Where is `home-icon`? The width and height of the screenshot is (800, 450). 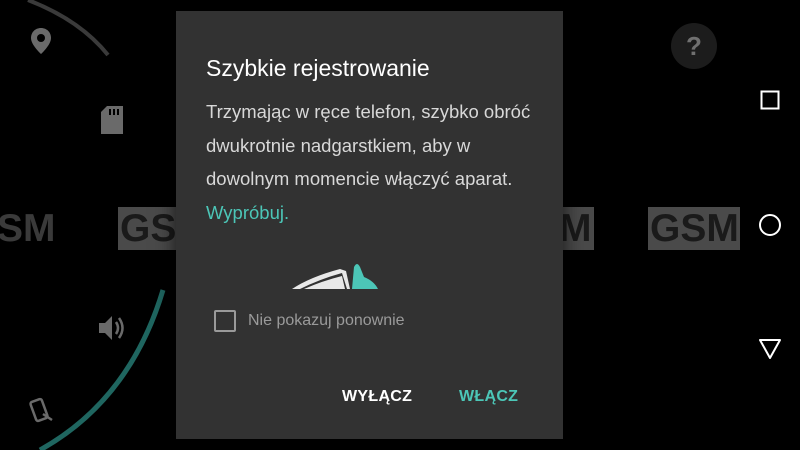
home-icon is located at coordinates (770, 225).